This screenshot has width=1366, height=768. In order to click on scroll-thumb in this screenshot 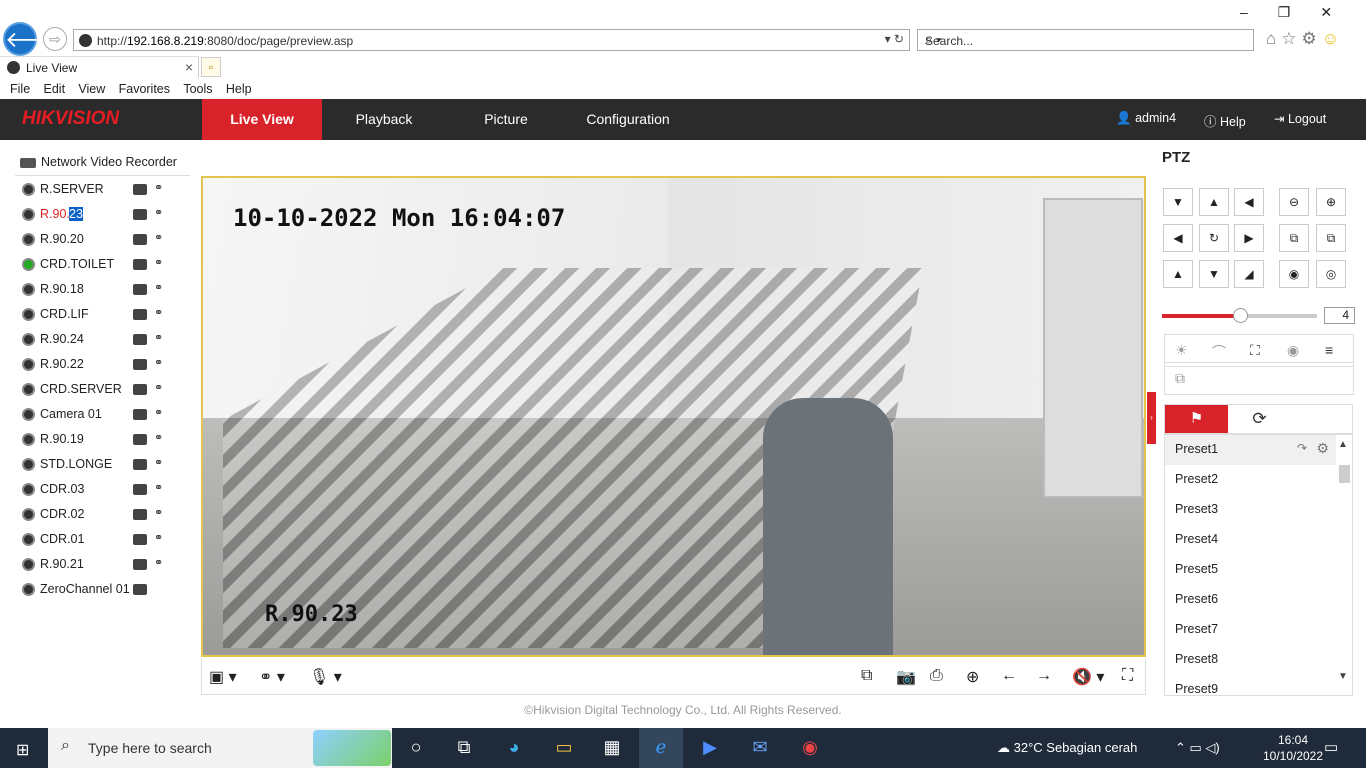, I will do `click(1344, 474)`.